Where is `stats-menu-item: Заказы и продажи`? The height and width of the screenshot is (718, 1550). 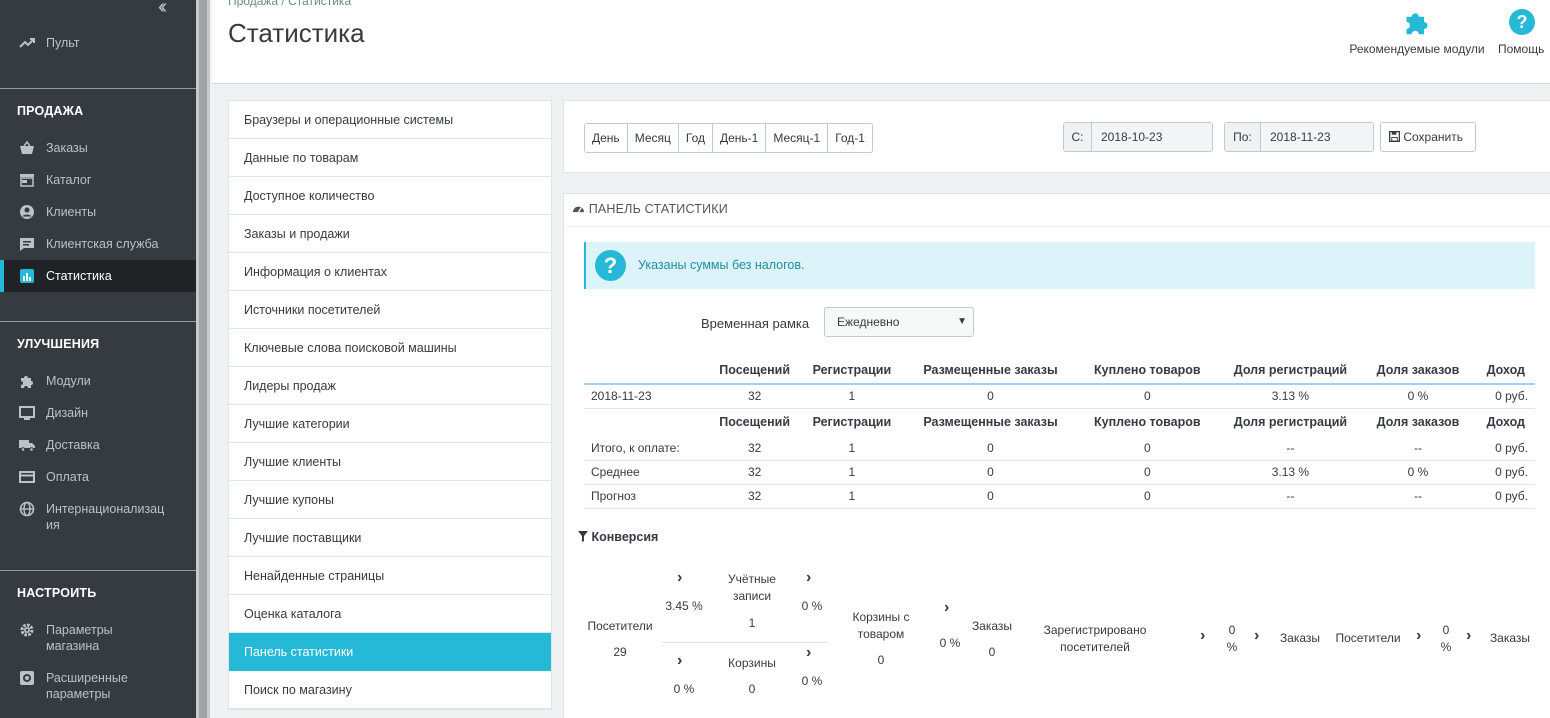 stats-menu-item: Заказы и продажи is located at coordinates (390, 234).